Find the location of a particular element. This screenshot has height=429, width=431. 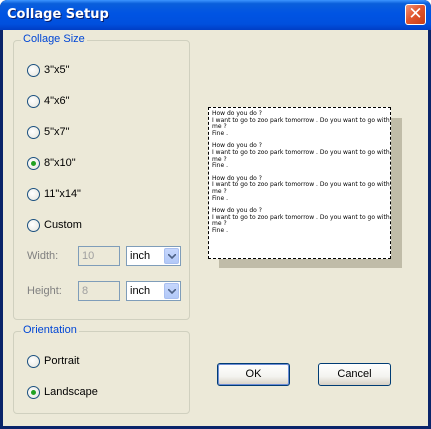

size-option-label: 5"x7" is located at coordinates (57, 132).